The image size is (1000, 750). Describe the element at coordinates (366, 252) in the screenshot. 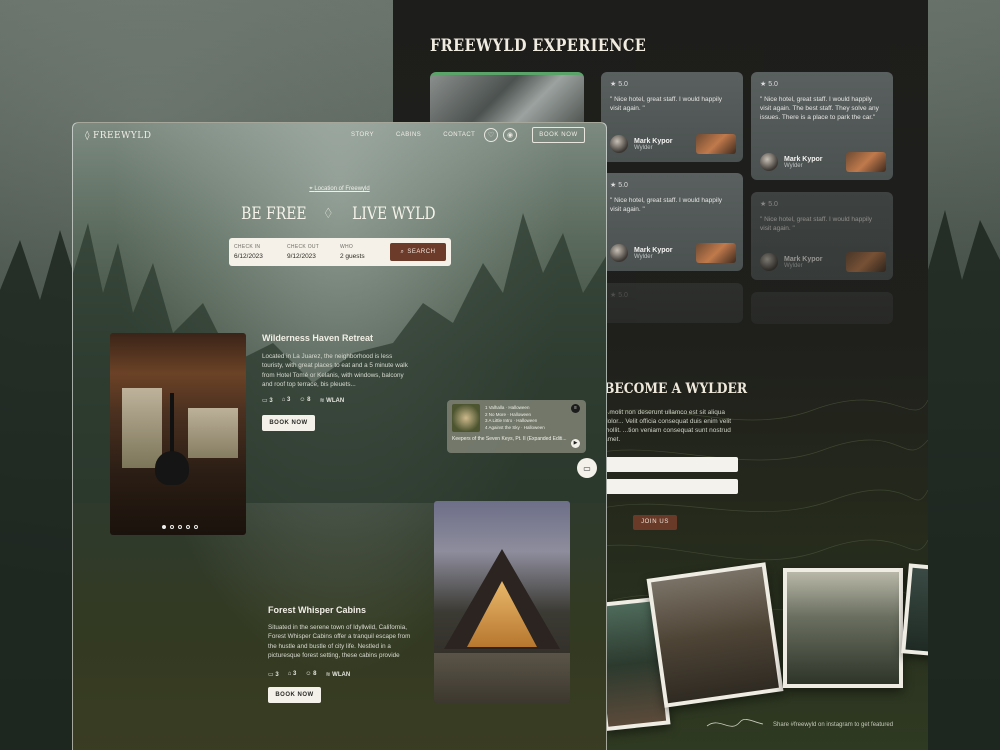

I see `guests-field: WHO 2 guests` at that location.